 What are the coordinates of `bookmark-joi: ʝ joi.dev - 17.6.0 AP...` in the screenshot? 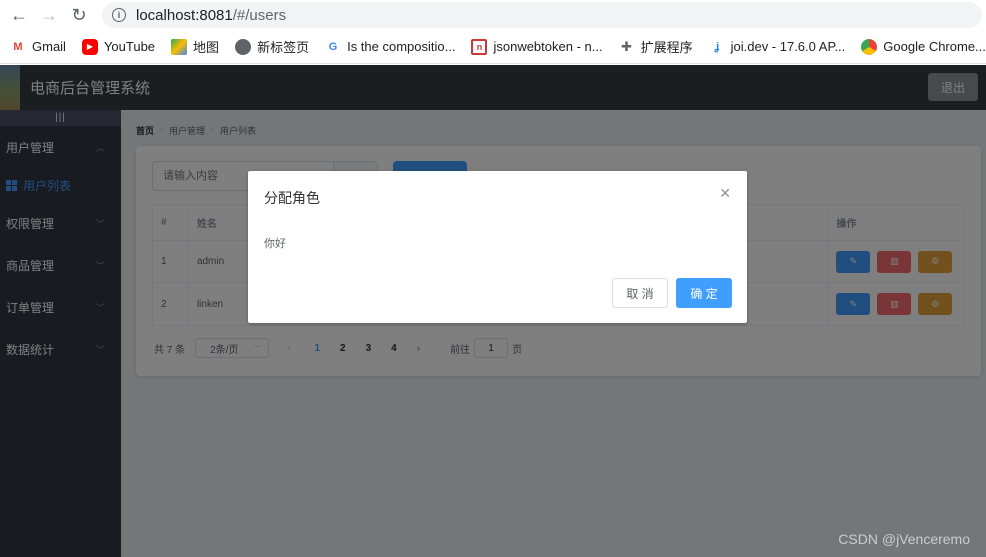 It's located at (777, 47).